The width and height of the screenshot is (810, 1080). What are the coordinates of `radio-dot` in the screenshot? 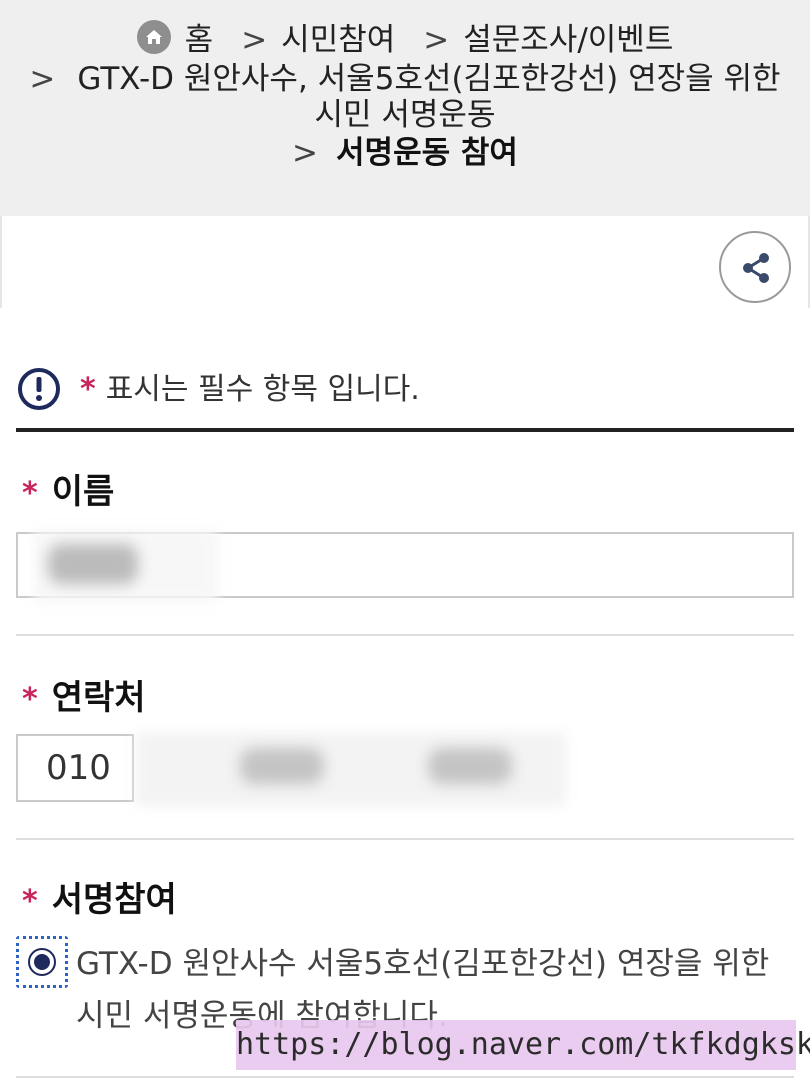 It's located at (42, 962).